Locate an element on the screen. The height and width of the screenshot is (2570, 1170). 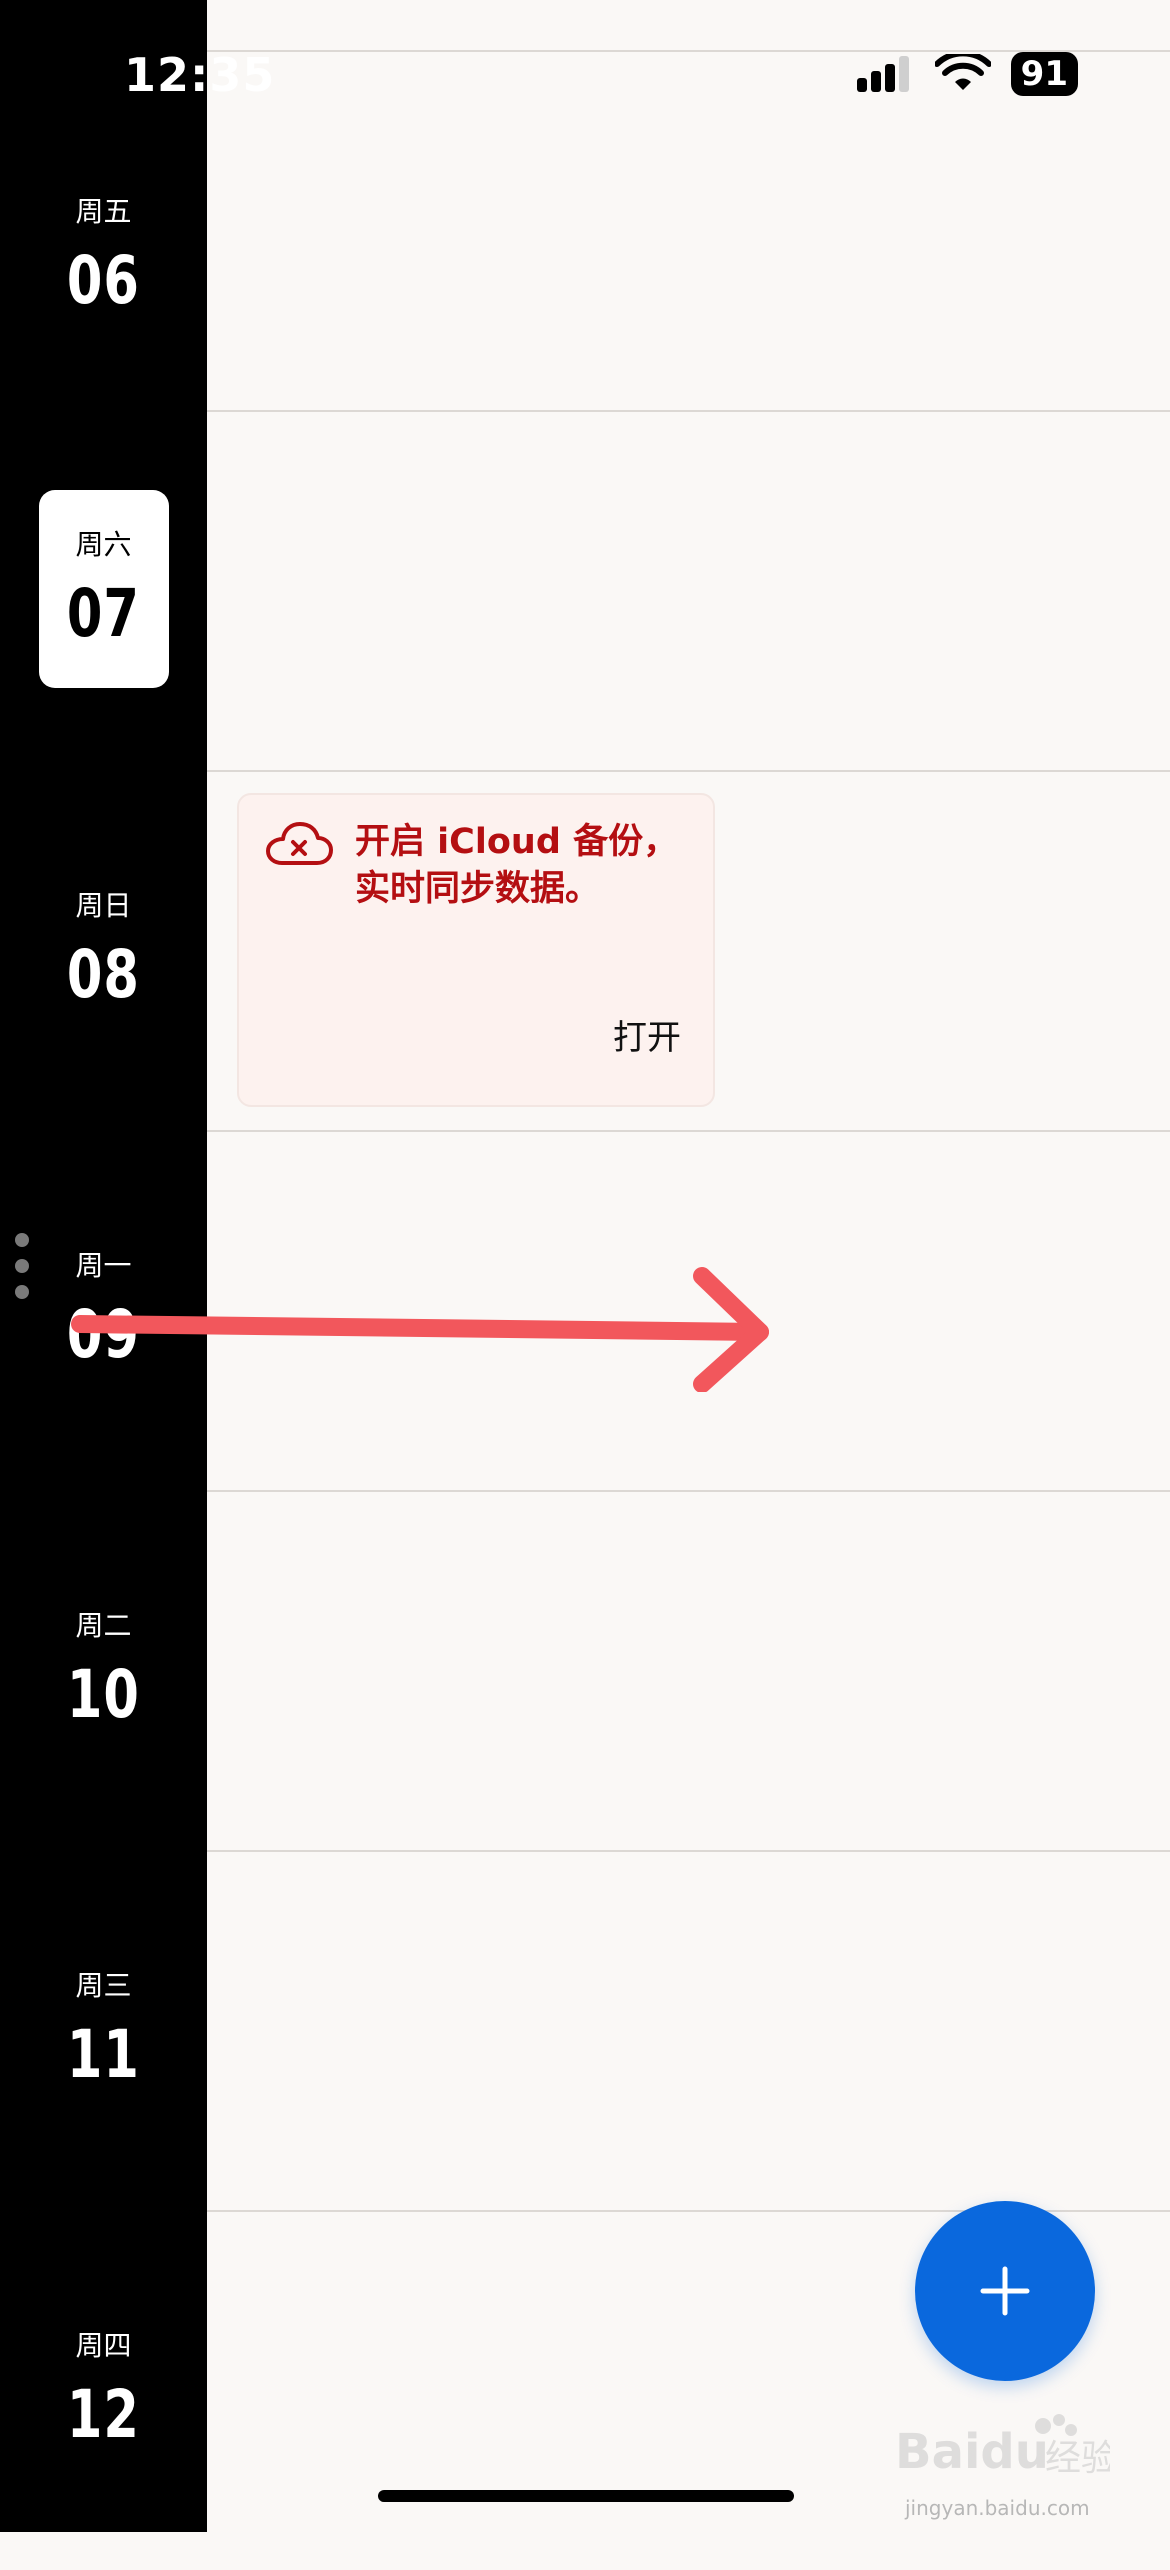
day-weekday: 周二 is located at coordinates (103, 1625).